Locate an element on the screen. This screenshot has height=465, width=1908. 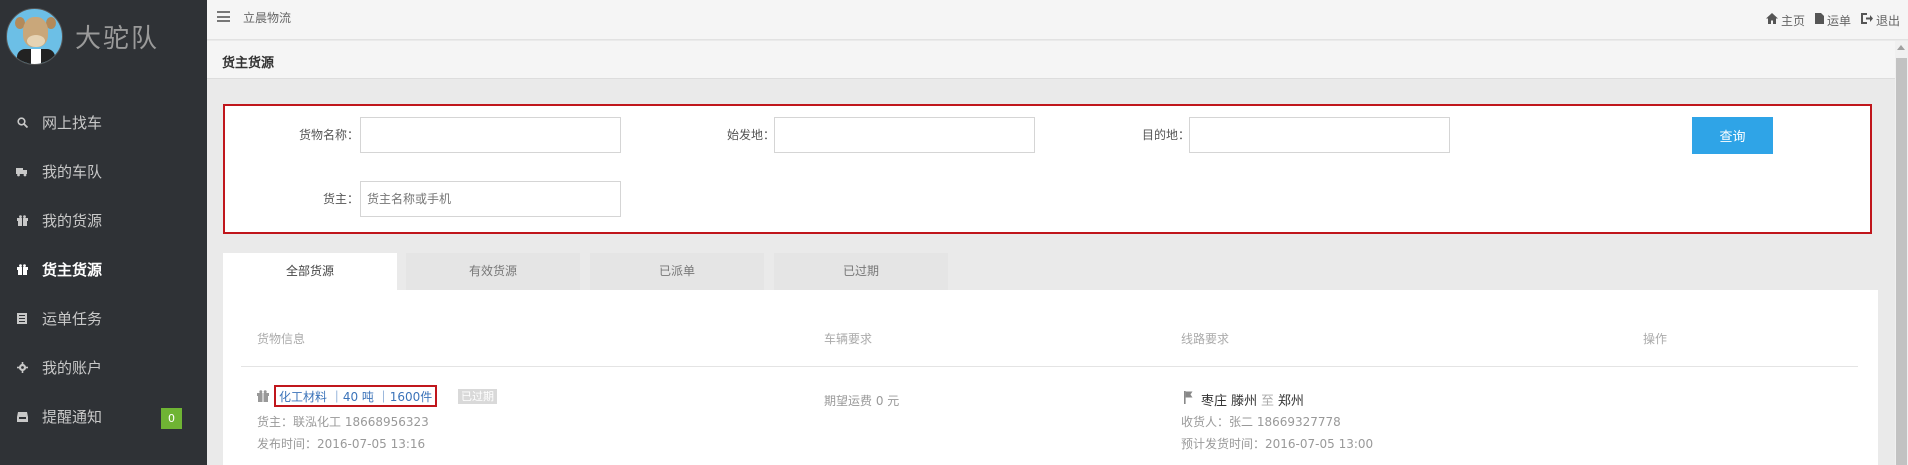
sidebar-nav: 网上找车 我的车队 我的货源 货主货源 运单任务 我的账户 提醒通知 0 is located at coordinates (103, 269).